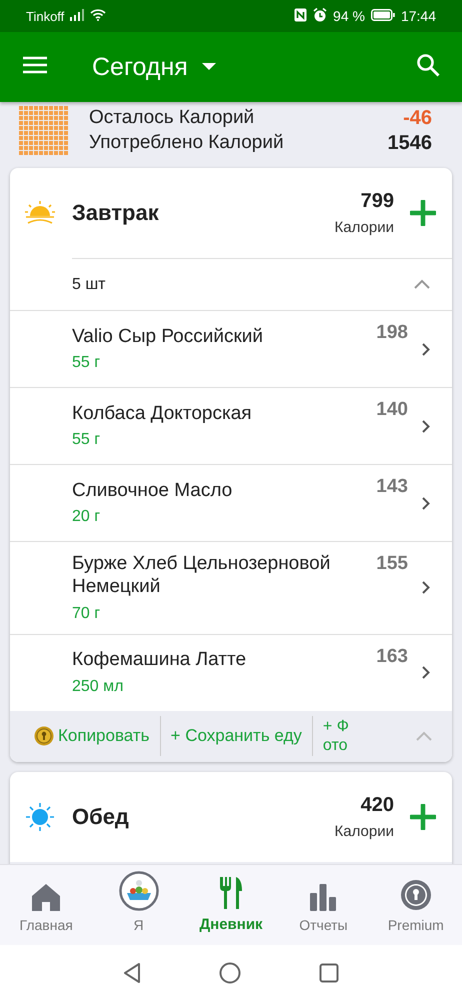  Describe the element at coordinates (392, 564) in the screenshot. I see `food-calories: 155` at that location.